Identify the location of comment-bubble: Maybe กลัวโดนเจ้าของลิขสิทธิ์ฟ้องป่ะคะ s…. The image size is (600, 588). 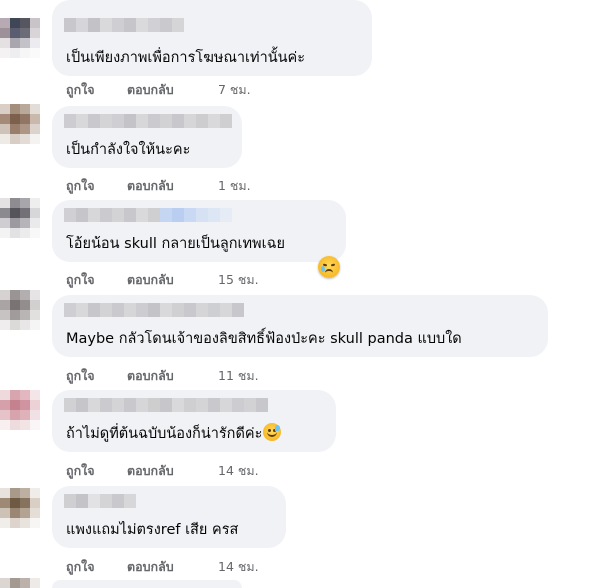
(300, 326).